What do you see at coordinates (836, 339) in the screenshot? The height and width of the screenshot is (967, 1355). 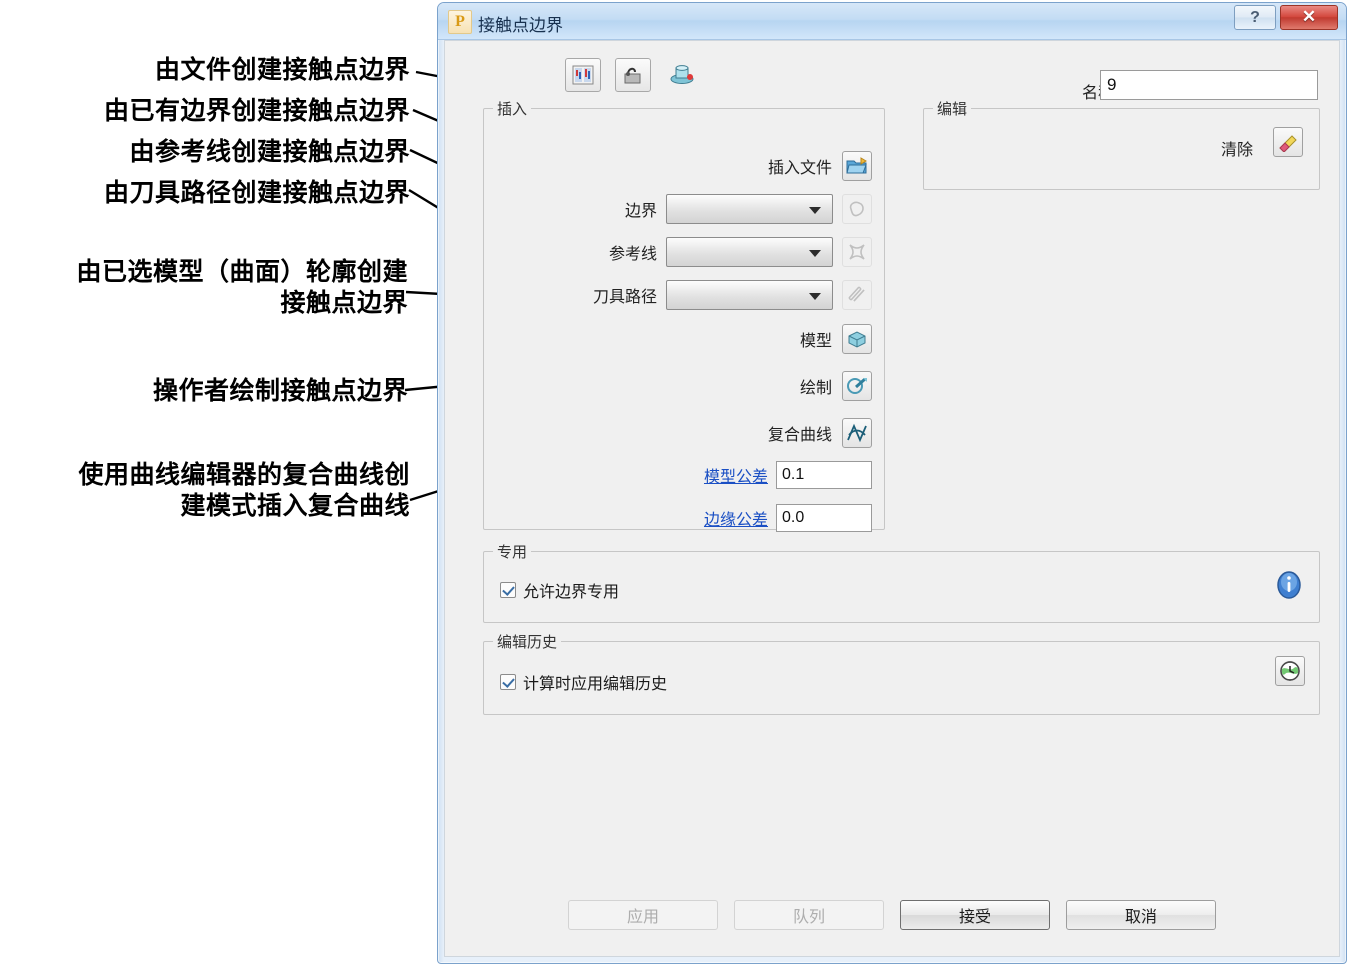 I see `model-row: 模型` at bounding box center [836, 339].